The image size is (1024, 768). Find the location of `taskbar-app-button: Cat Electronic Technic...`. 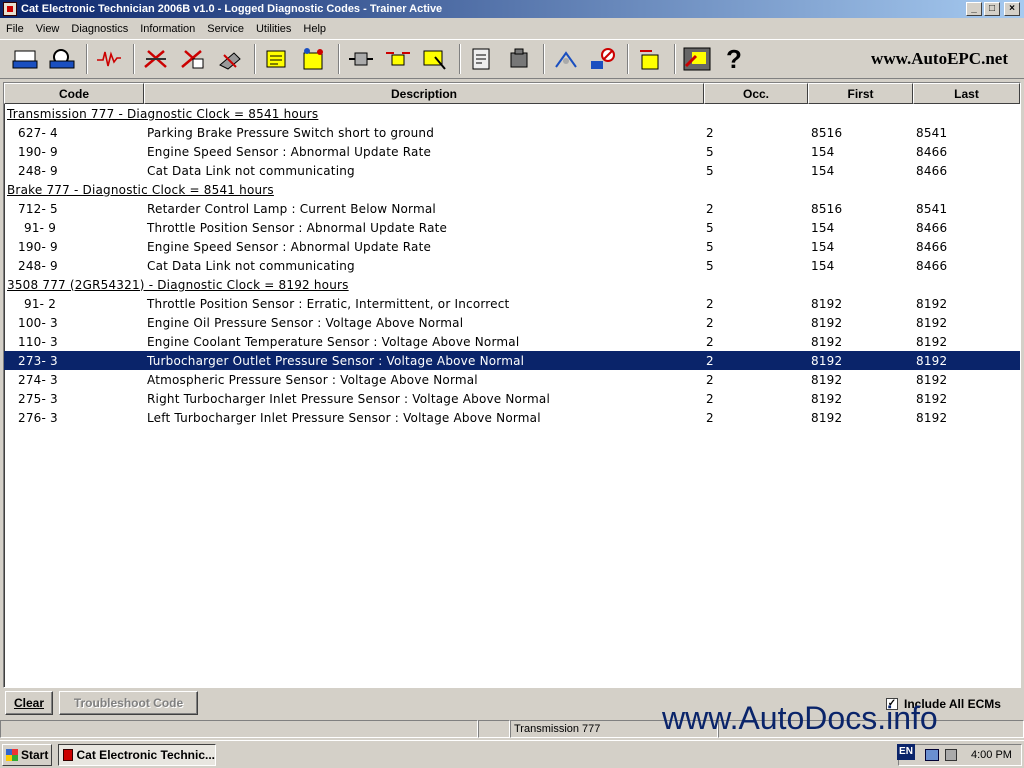

taskbar-app-button: Cat Electronic Technic... is located at coordinates (137, 754).